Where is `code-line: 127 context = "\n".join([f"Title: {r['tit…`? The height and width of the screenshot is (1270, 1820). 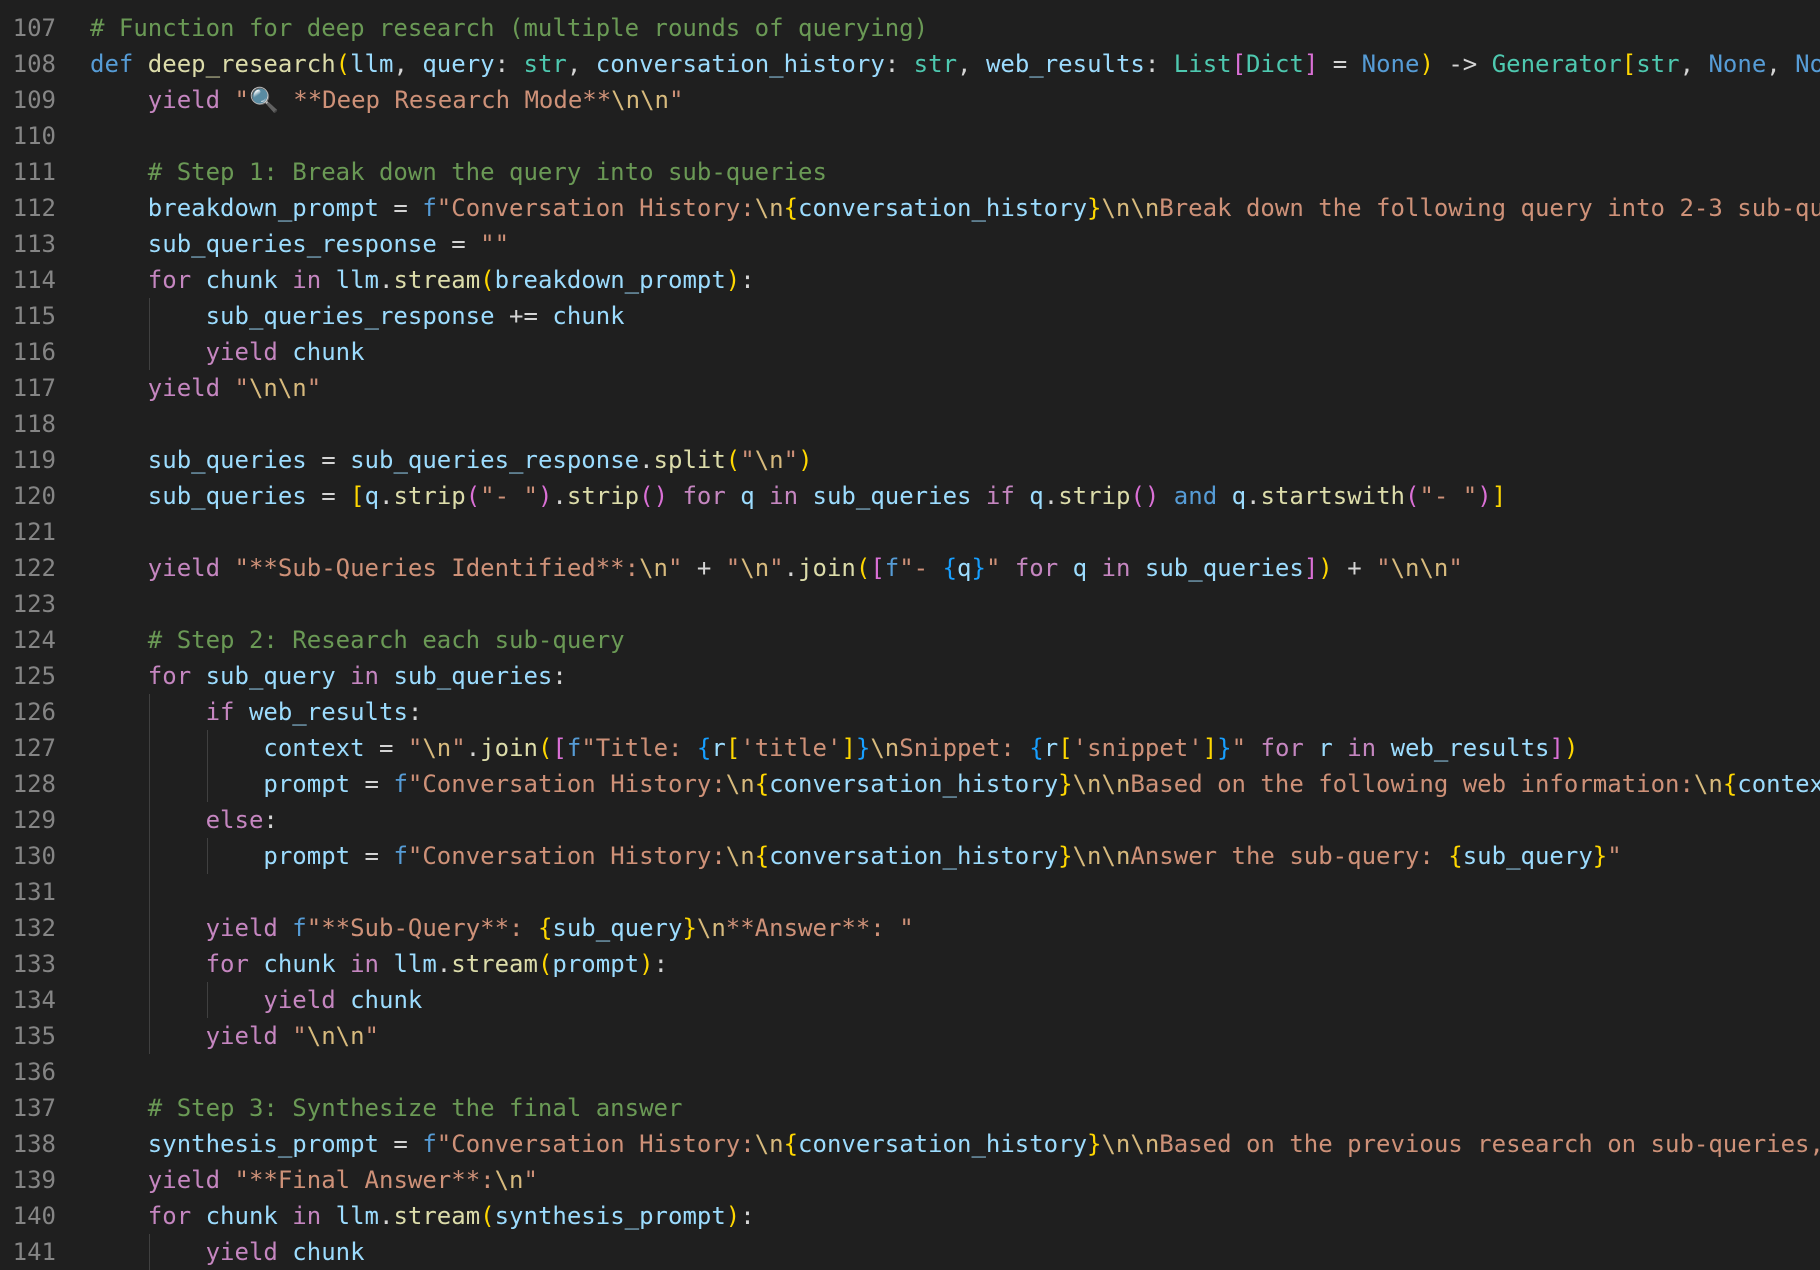
code-line: 127 context = "\n".join([f"Title: {r['tit… is located at coordinates (910, 748).